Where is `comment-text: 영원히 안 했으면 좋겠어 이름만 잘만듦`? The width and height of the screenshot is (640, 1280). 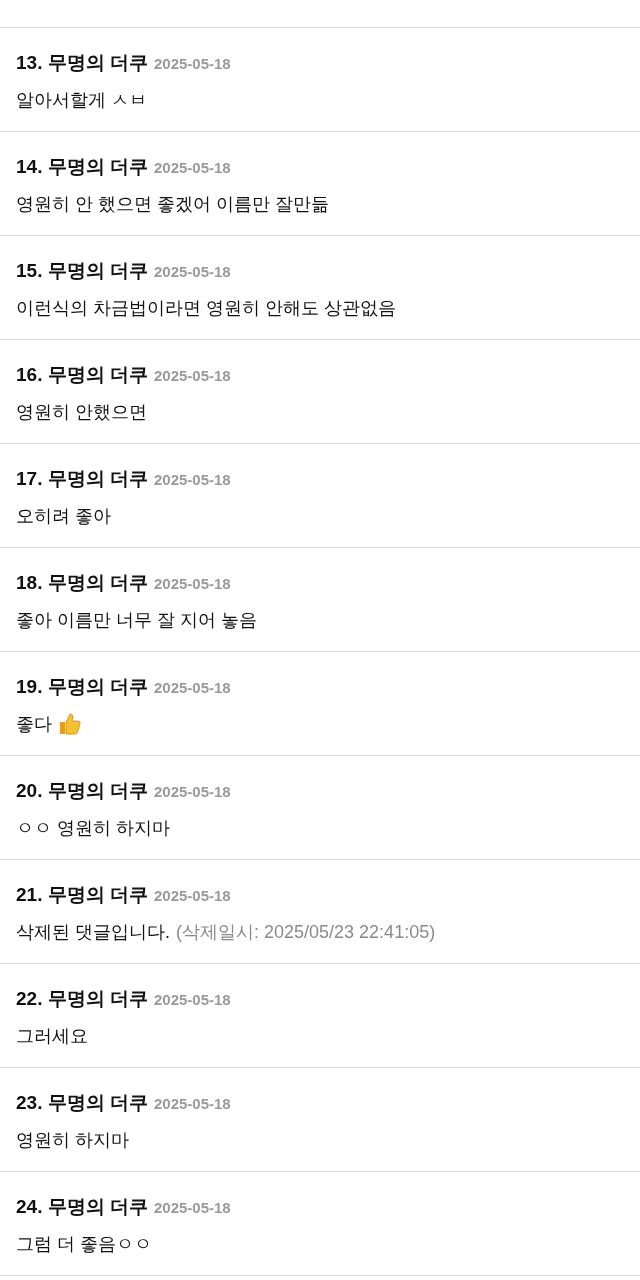
comment-text: 영원히 안 했으면 좋겠어 이름만 잘만듦 is located at coordinates (172, 204).